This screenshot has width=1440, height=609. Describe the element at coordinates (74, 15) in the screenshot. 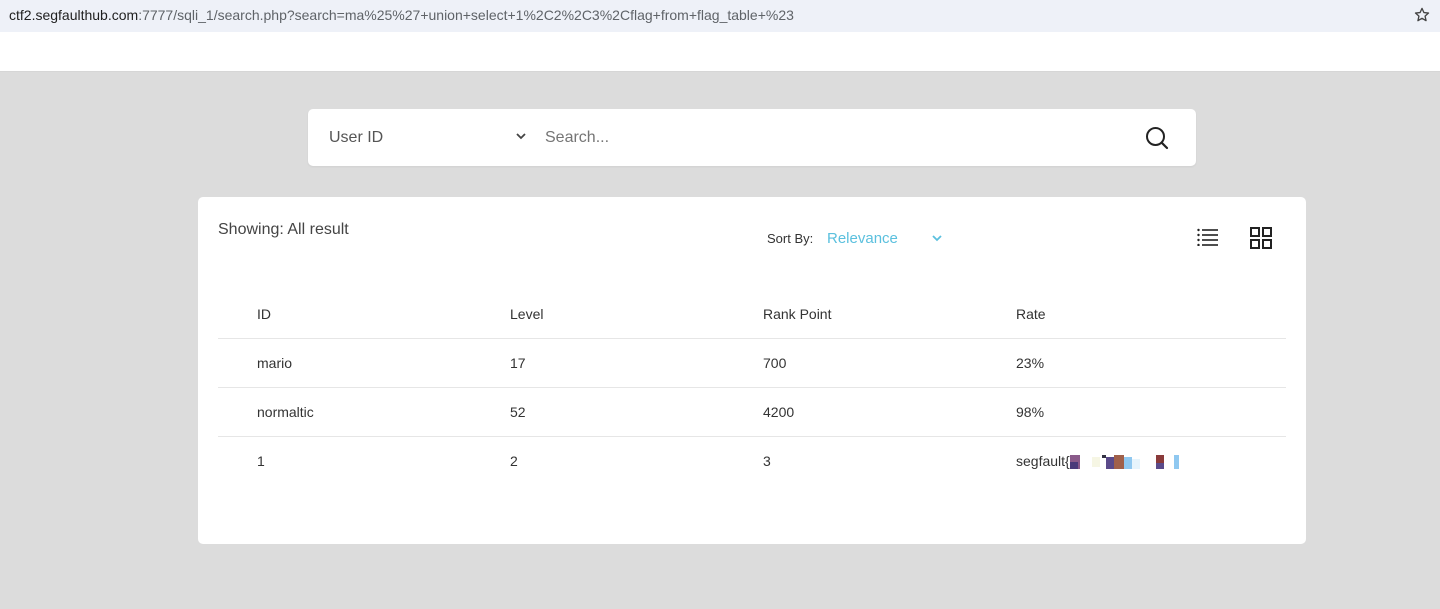

I see `url-host: ctf2.segfaulthub.com` at that location.